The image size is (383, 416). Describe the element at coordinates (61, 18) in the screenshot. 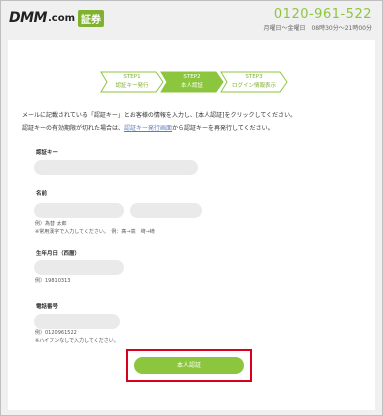

I see `logo-com-text: .com` at that location.